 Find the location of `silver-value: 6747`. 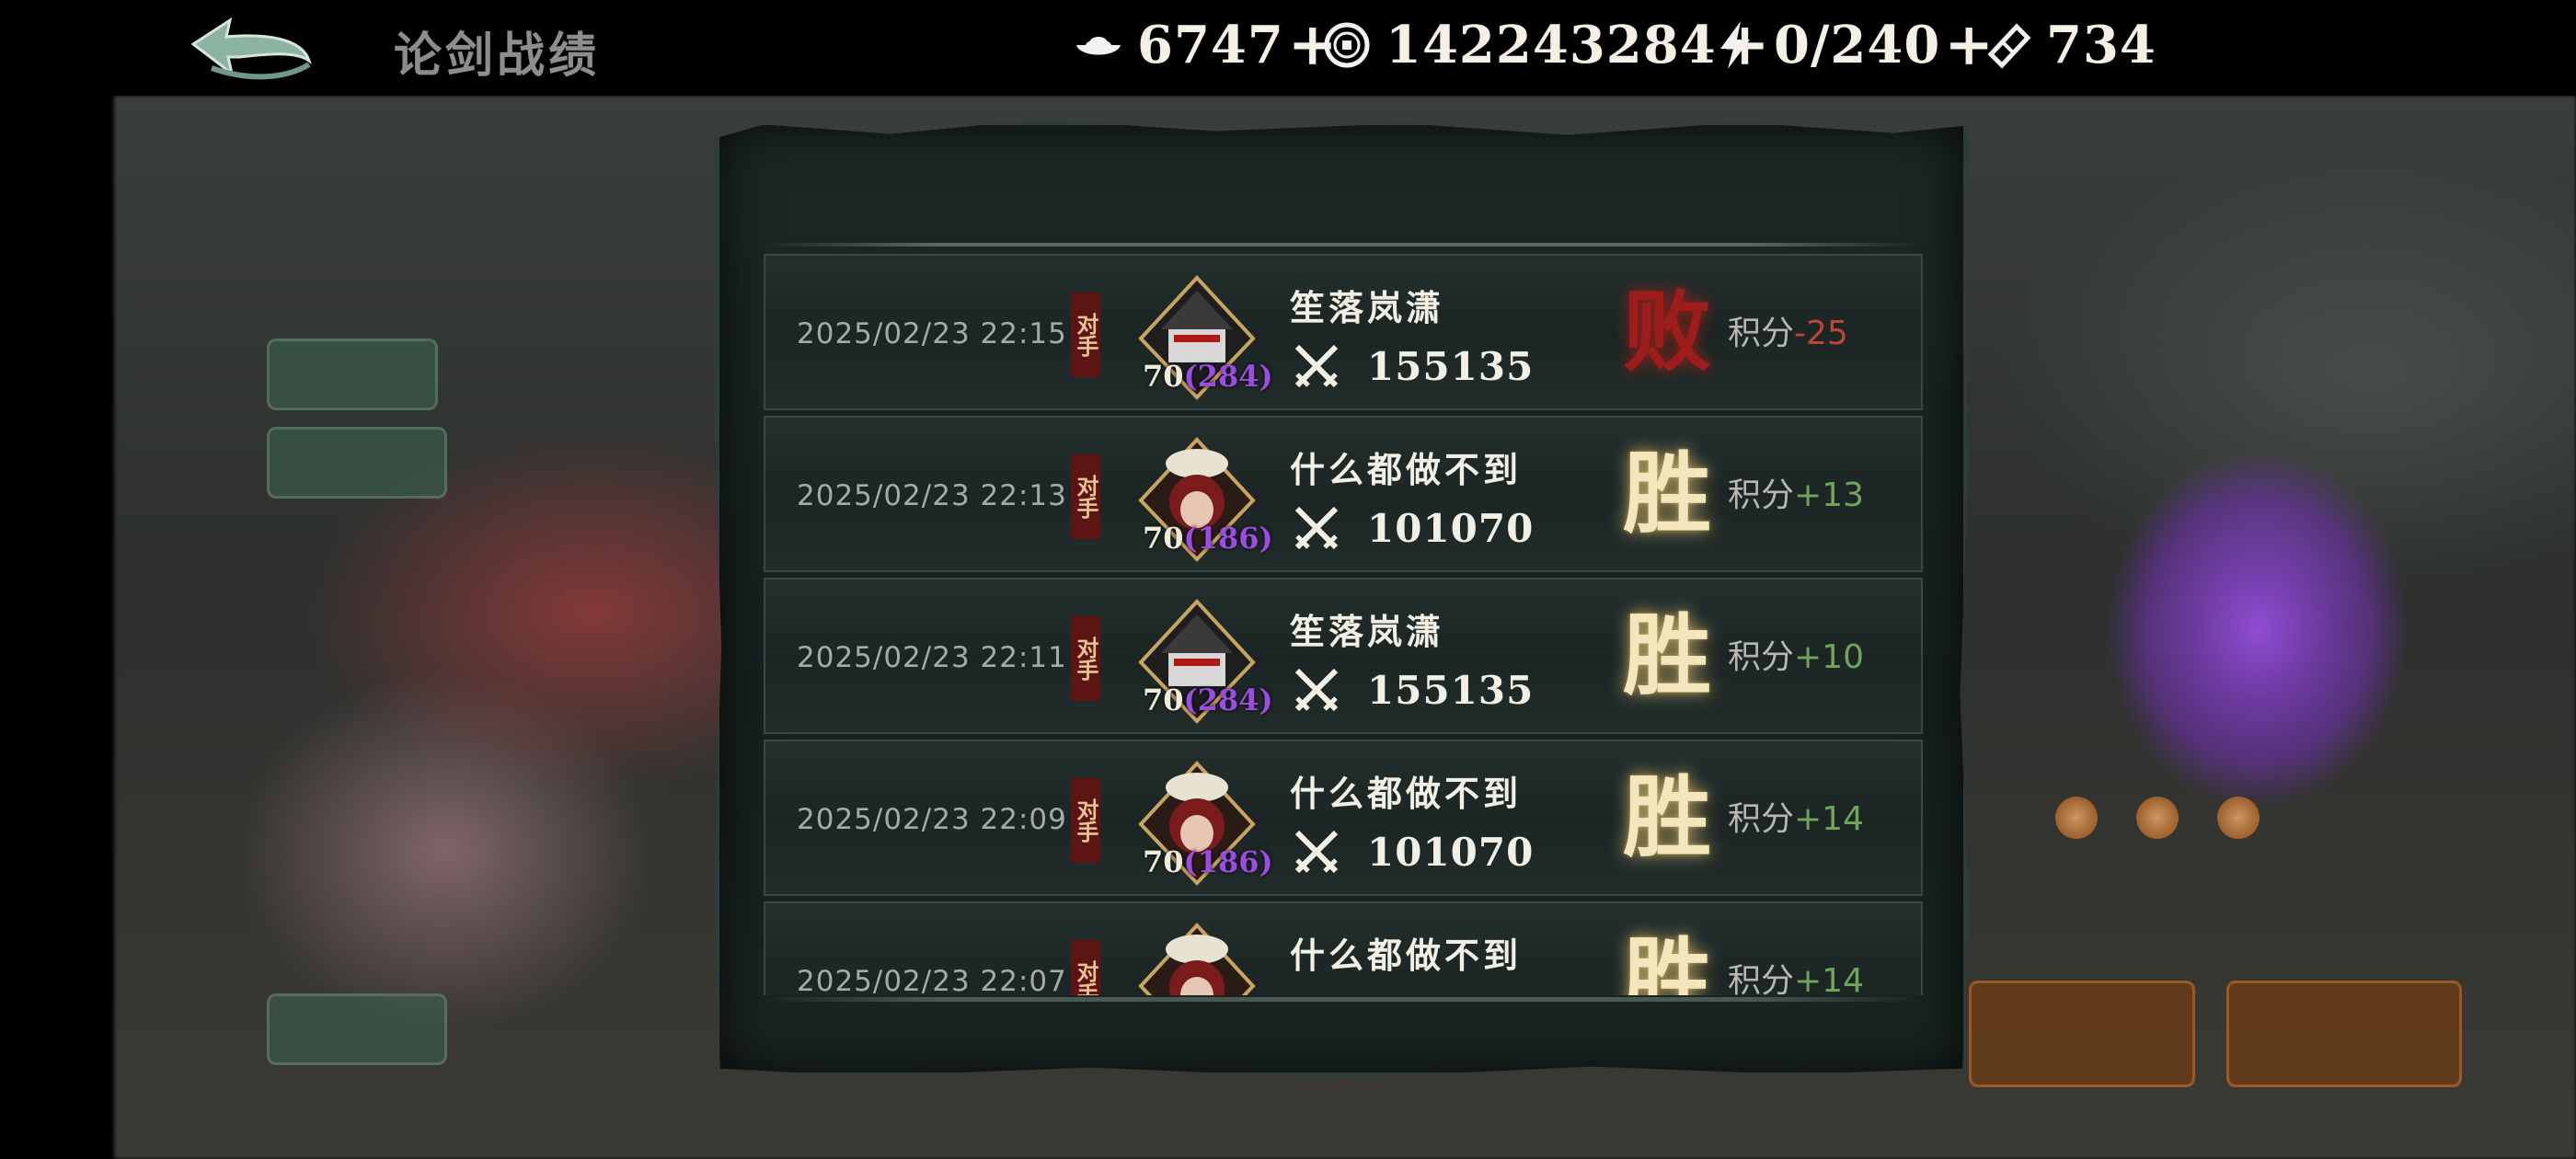

silver-value: 6747 is located at coordinates (1210, 45).